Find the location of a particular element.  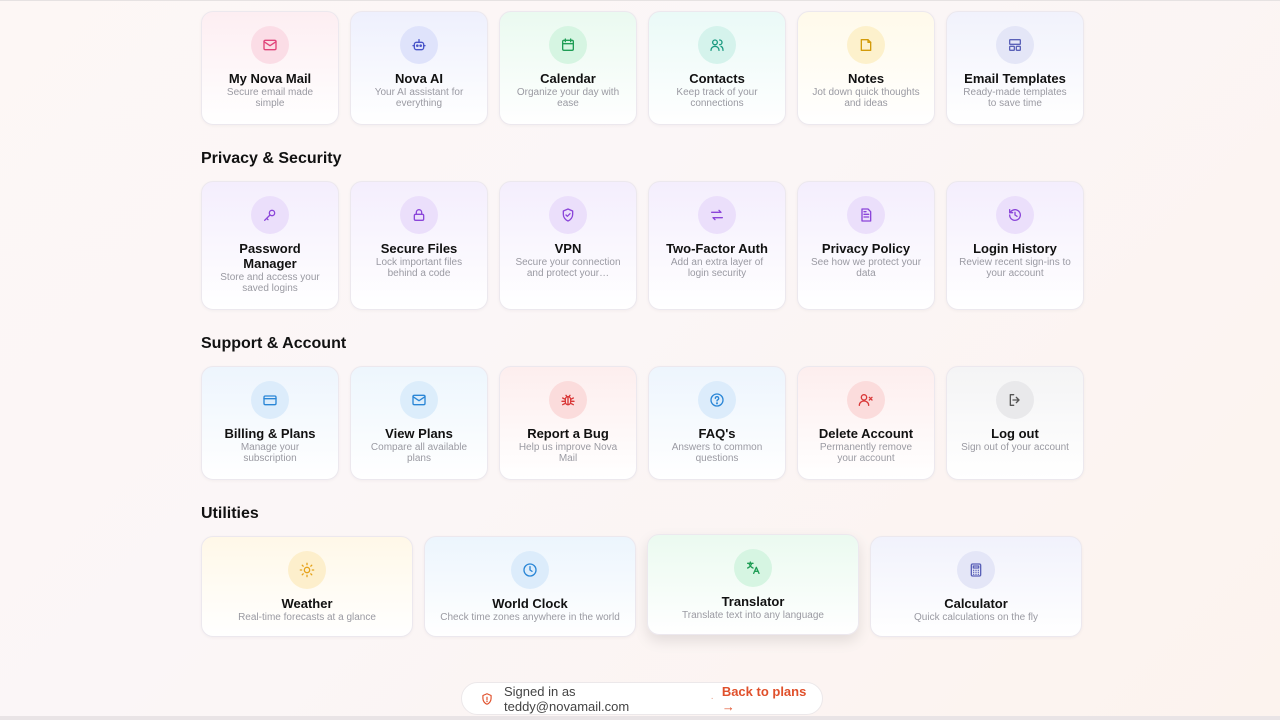

card-title: World Clock is located at coordinates (530, 603).